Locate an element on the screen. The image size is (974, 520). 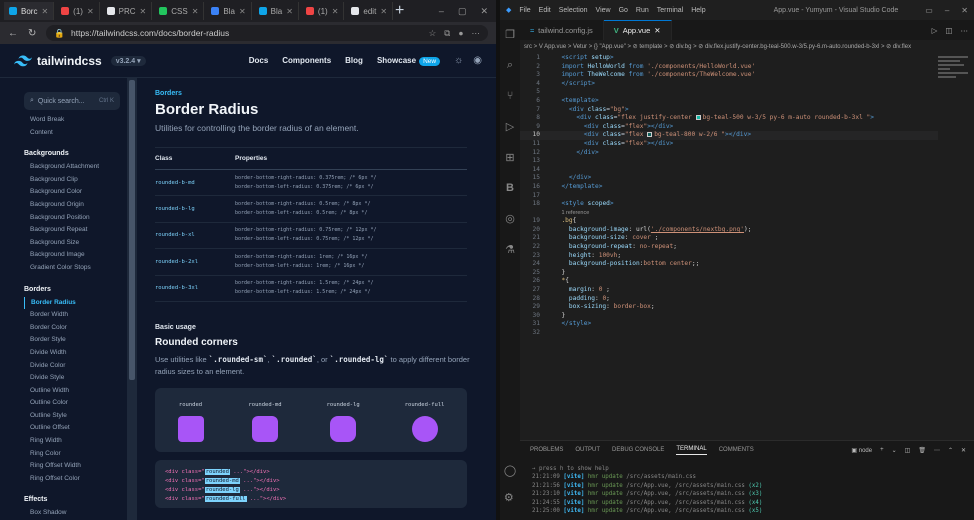
split-editor-icon: ◫ is located at coordinates (948, 30).